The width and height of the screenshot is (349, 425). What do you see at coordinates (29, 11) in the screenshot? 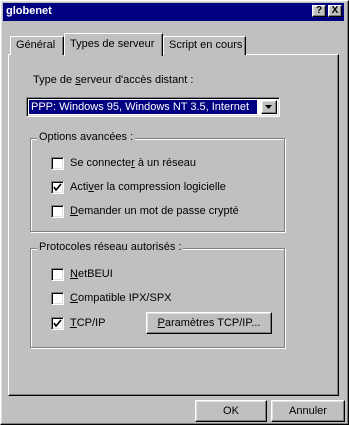
I see `window-title: globenet` at bounding box center [29, 11].